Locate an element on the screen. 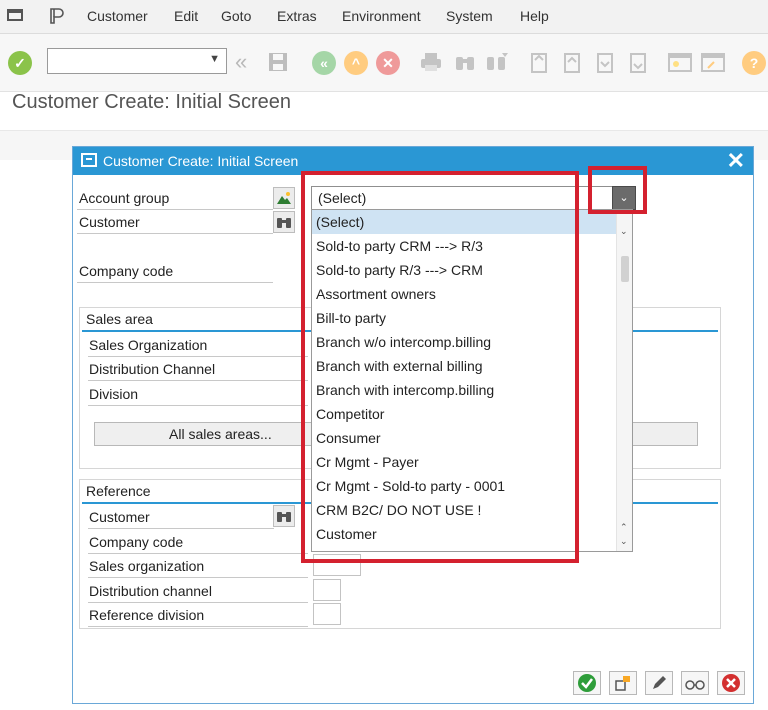 The height and width of the screenshot is (710, 768). reference-title: Reference is located at coordinates (118, 491).